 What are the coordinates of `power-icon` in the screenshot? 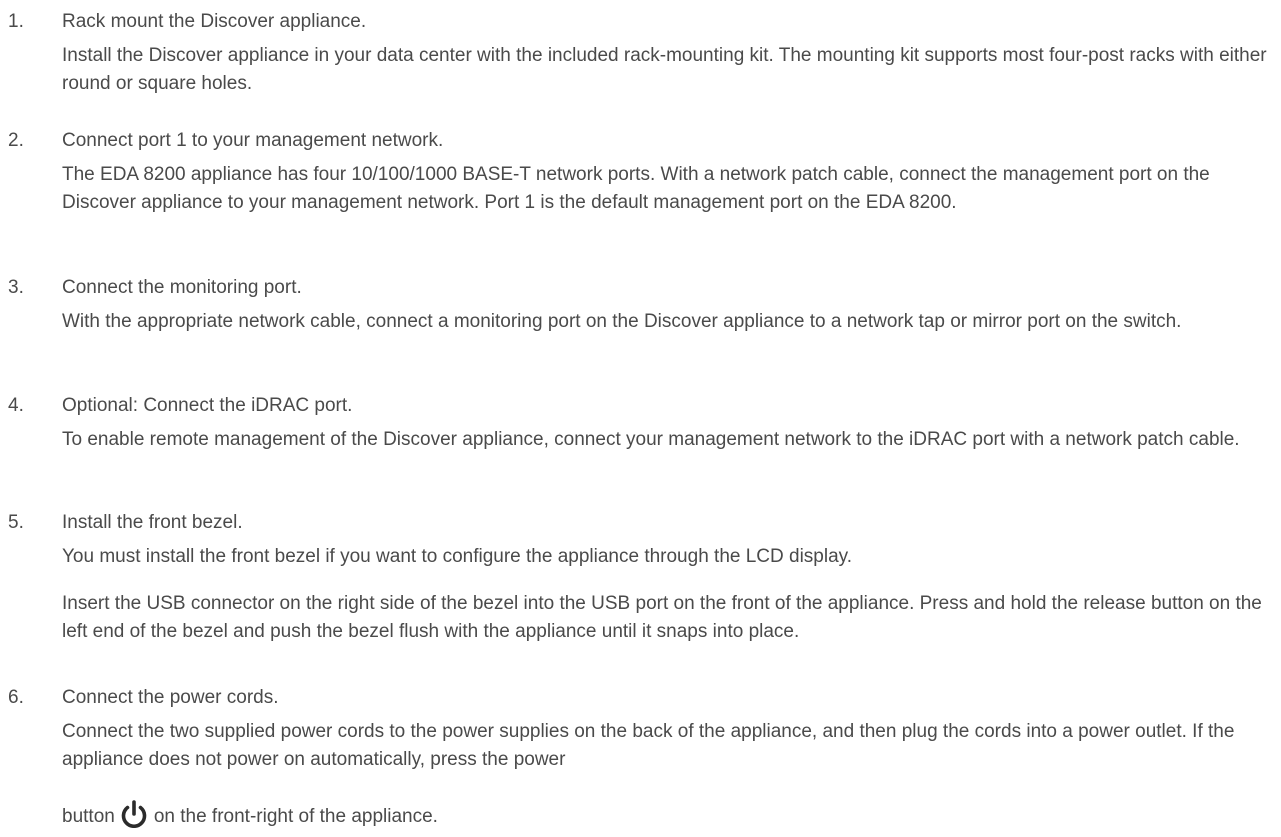 It's located at (134, 818).